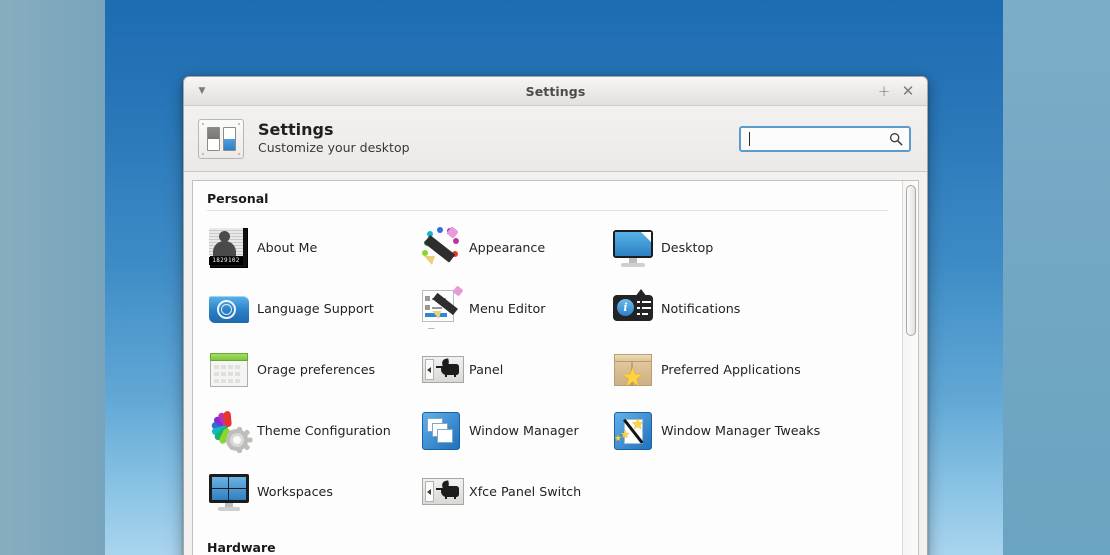 This screenshot has width=1110, height=555. I want to click on settings-item-preferred-applications: ★ Preferred Applications, so click(756, 369).